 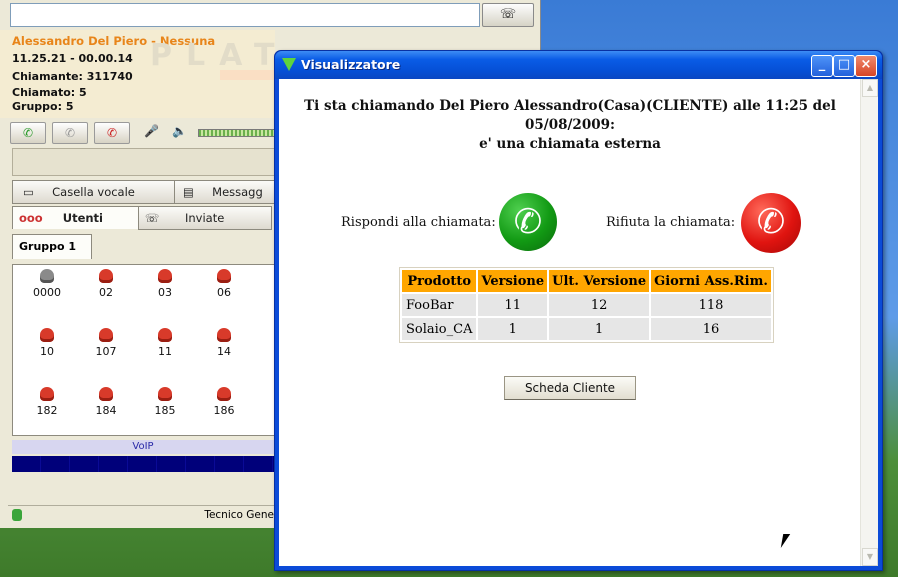 What do you see at coordinates (866, 66) in the screenshot?
I see `close-button: ×` at bounding box center [866, 66].